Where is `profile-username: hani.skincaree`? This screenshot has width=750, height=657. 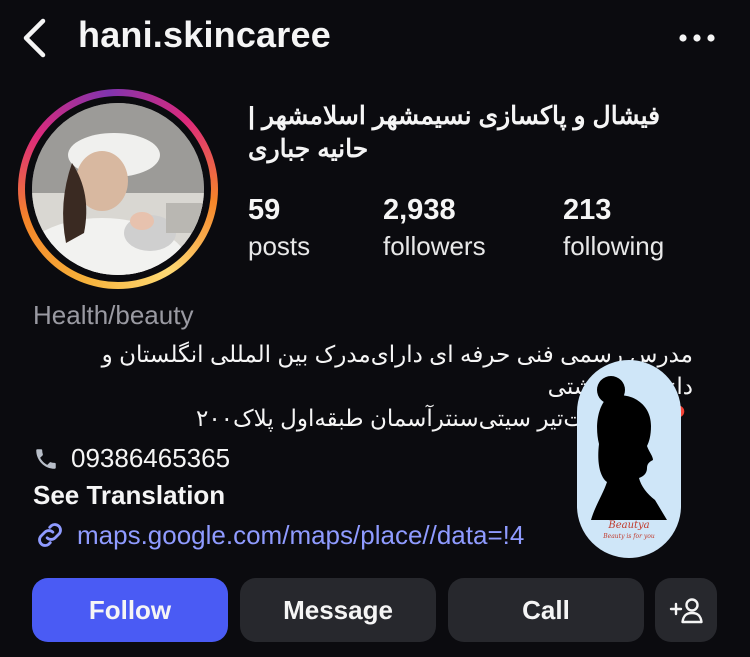 profile-username: hani.skincaree is located at coordinates (204, 34).